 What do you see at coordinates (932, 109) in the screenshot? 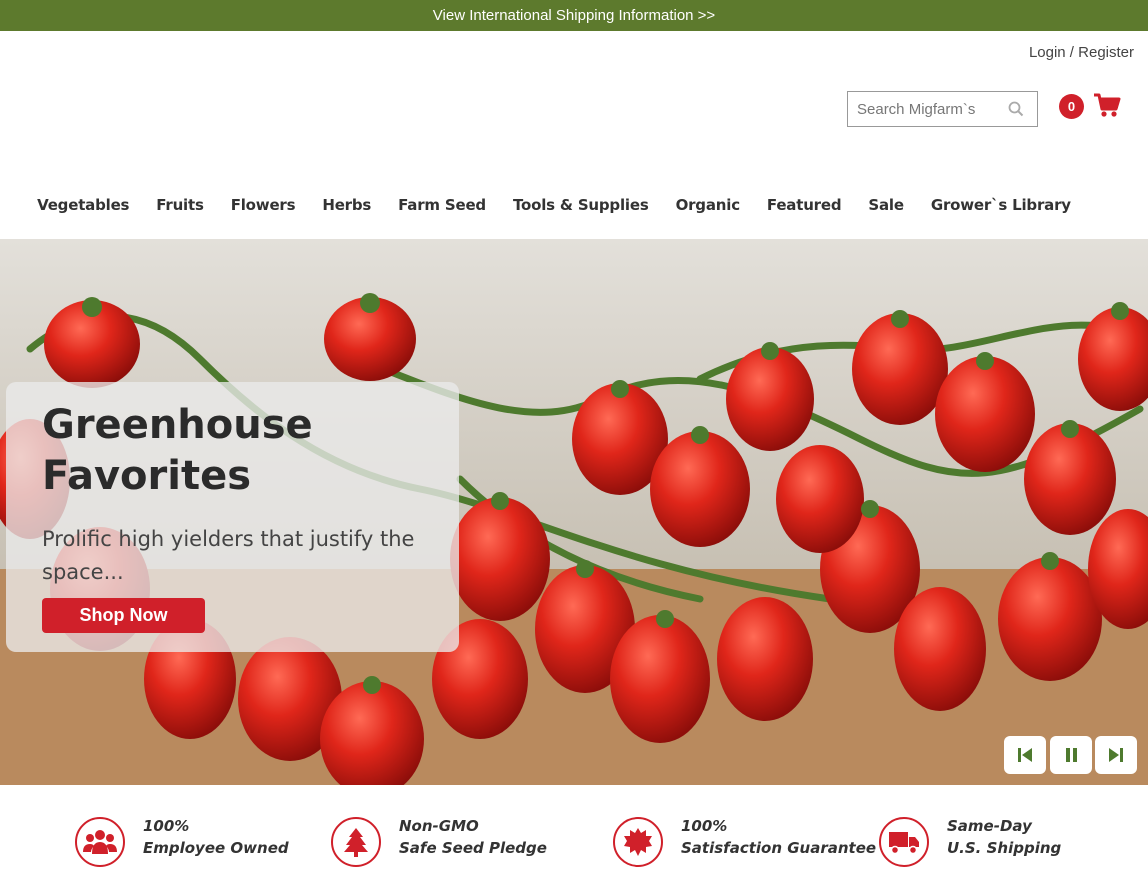
I see `search-input` at bounding box center [932, 109].